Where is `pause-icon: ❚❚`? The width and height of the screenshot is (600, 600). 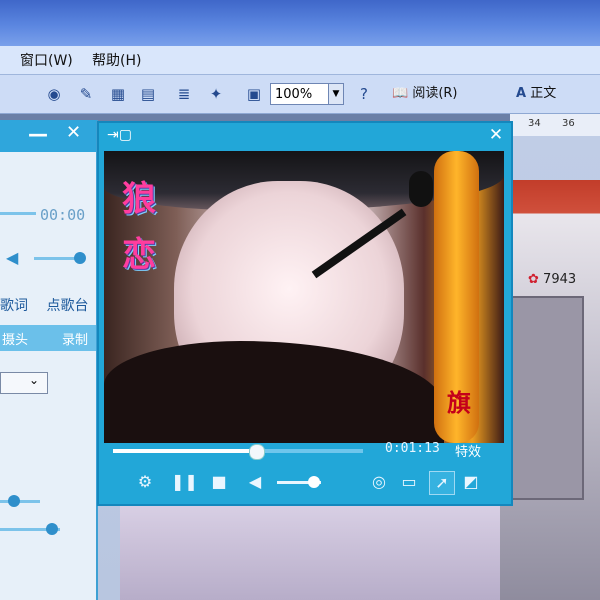 pause-icon: ❚❚ is located at coordinates (184, 482).